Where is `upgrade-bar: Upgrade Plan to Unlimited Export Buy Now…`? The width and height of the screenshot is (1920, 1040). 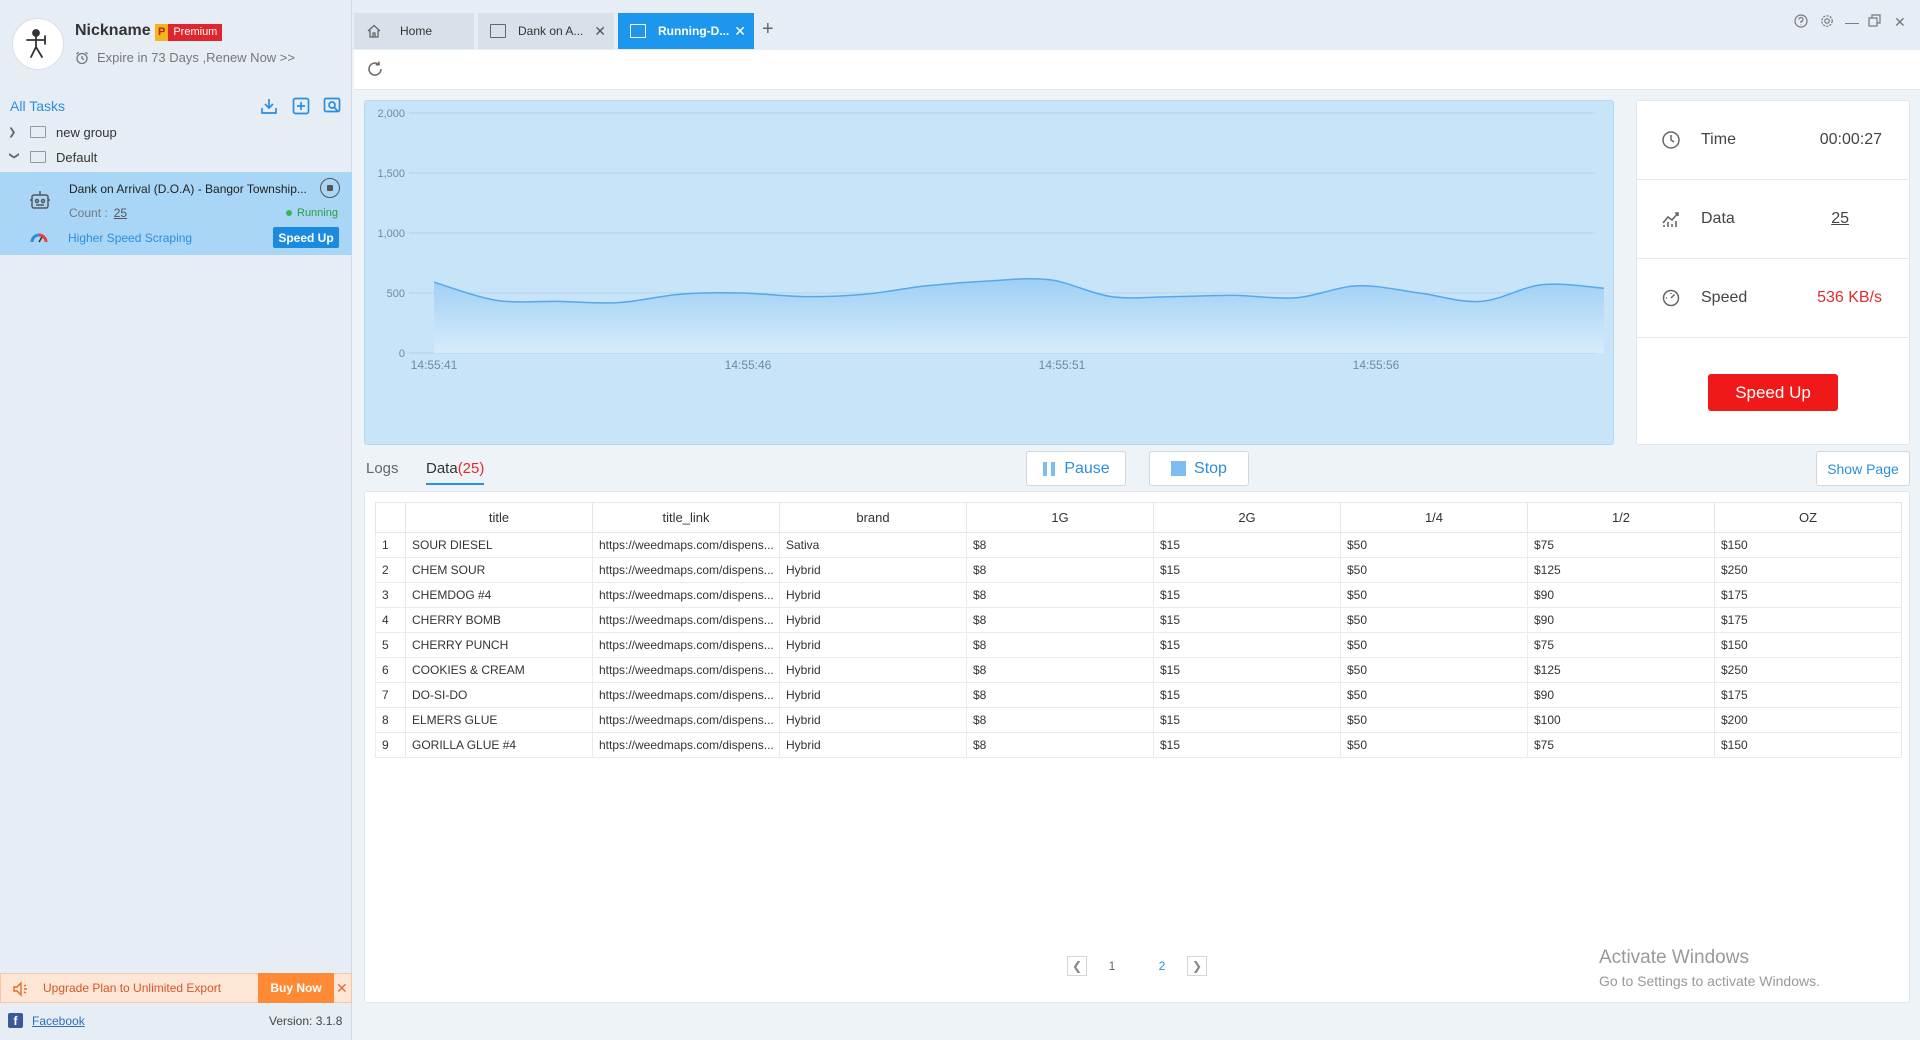 upgrade-bar: Upgrade Plan to Unlimited Export Buy Now… is located at coordinates (176, 988).